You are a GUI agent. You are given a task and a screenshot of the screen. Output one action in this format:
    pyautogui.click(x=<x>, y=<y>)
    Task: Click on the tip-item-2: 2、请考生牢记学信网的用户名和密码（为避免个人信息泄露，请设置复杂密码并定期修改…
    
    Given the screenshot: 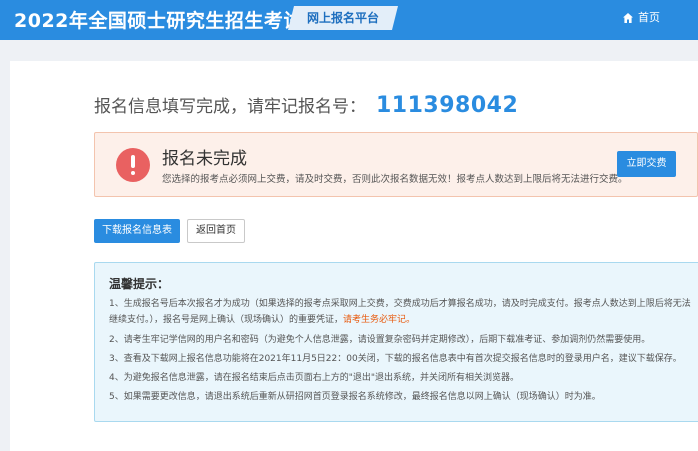 What is the action you would take?
    pyautogui.click(x=380, y=340)
    